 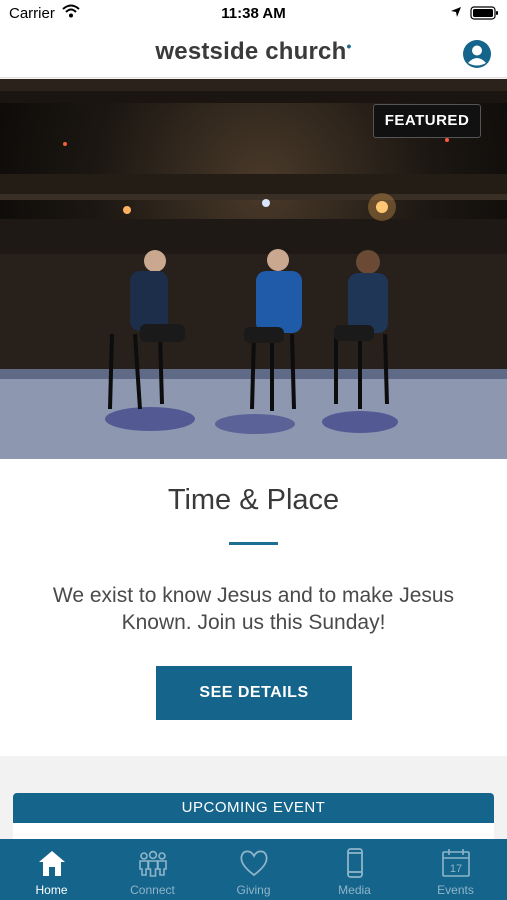 I want to click on tab-giving-label: Giving, so click(x=253, y=890).